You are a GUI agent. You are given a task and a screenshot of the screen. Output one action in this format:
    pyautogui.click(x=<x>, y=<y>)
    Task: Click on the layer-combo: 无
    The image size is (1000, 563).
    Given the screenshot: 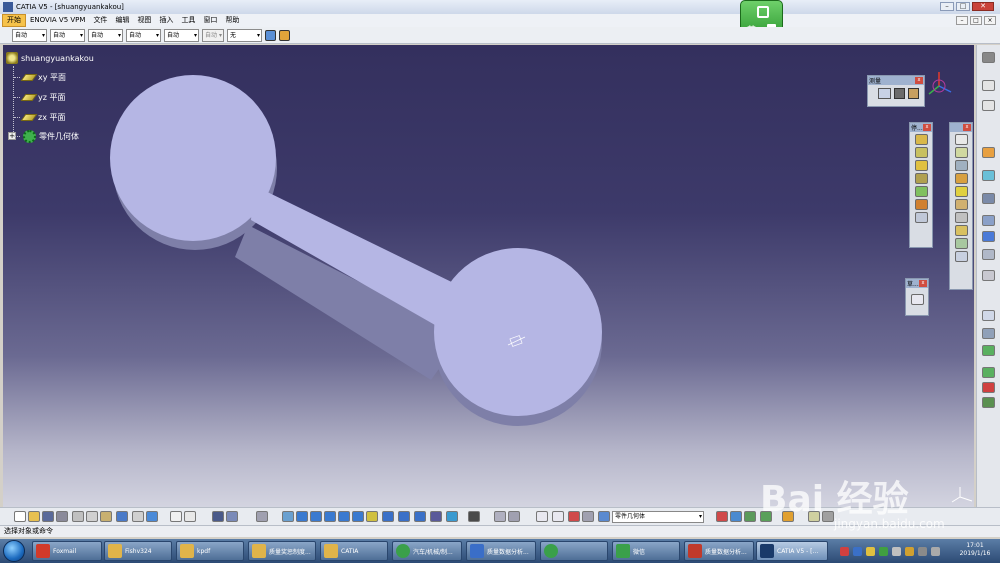 What is the action you would take?
    pyautogui.click(x=244, y=35)
    